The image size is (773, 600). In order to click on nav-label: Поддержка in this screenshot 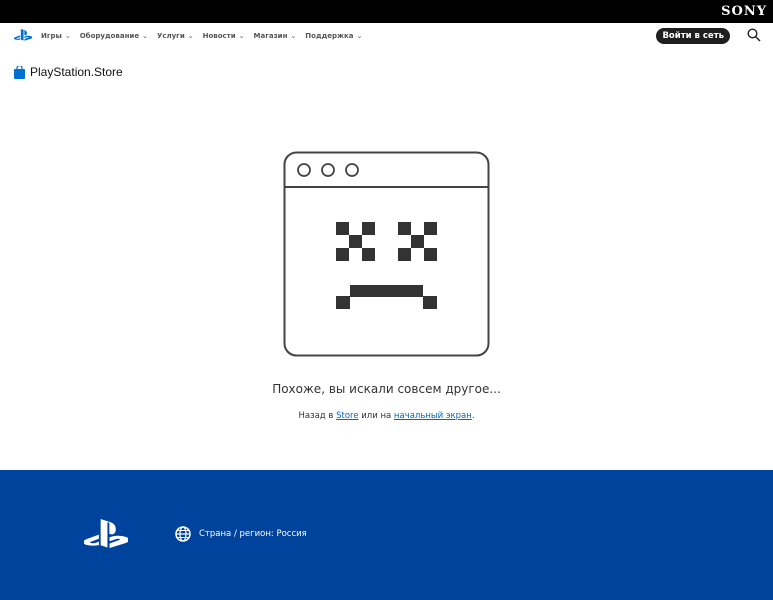, I will do `click(329, 35)`.